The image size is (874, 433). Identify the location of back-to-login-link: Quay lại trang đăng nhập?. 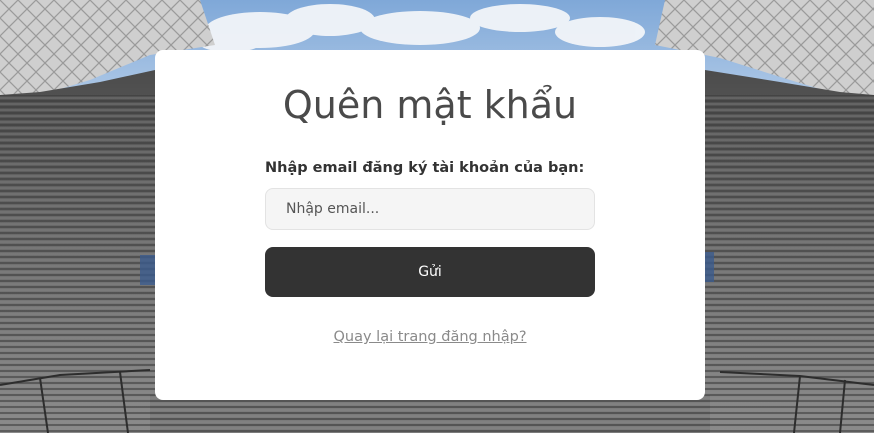
(430, 337).